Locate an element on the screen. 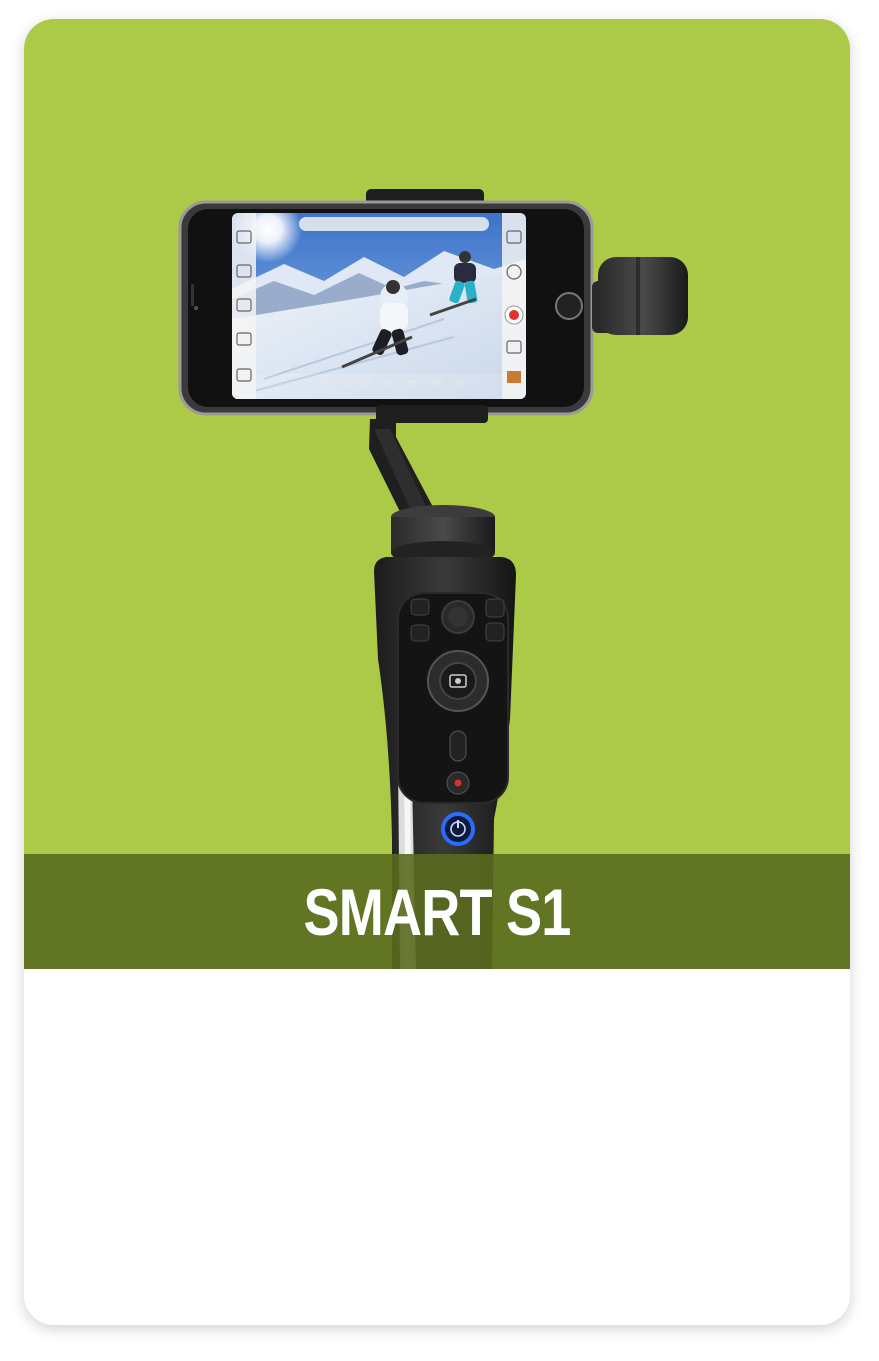  screen-label-ev: EV is located at coordinates (323, 383).